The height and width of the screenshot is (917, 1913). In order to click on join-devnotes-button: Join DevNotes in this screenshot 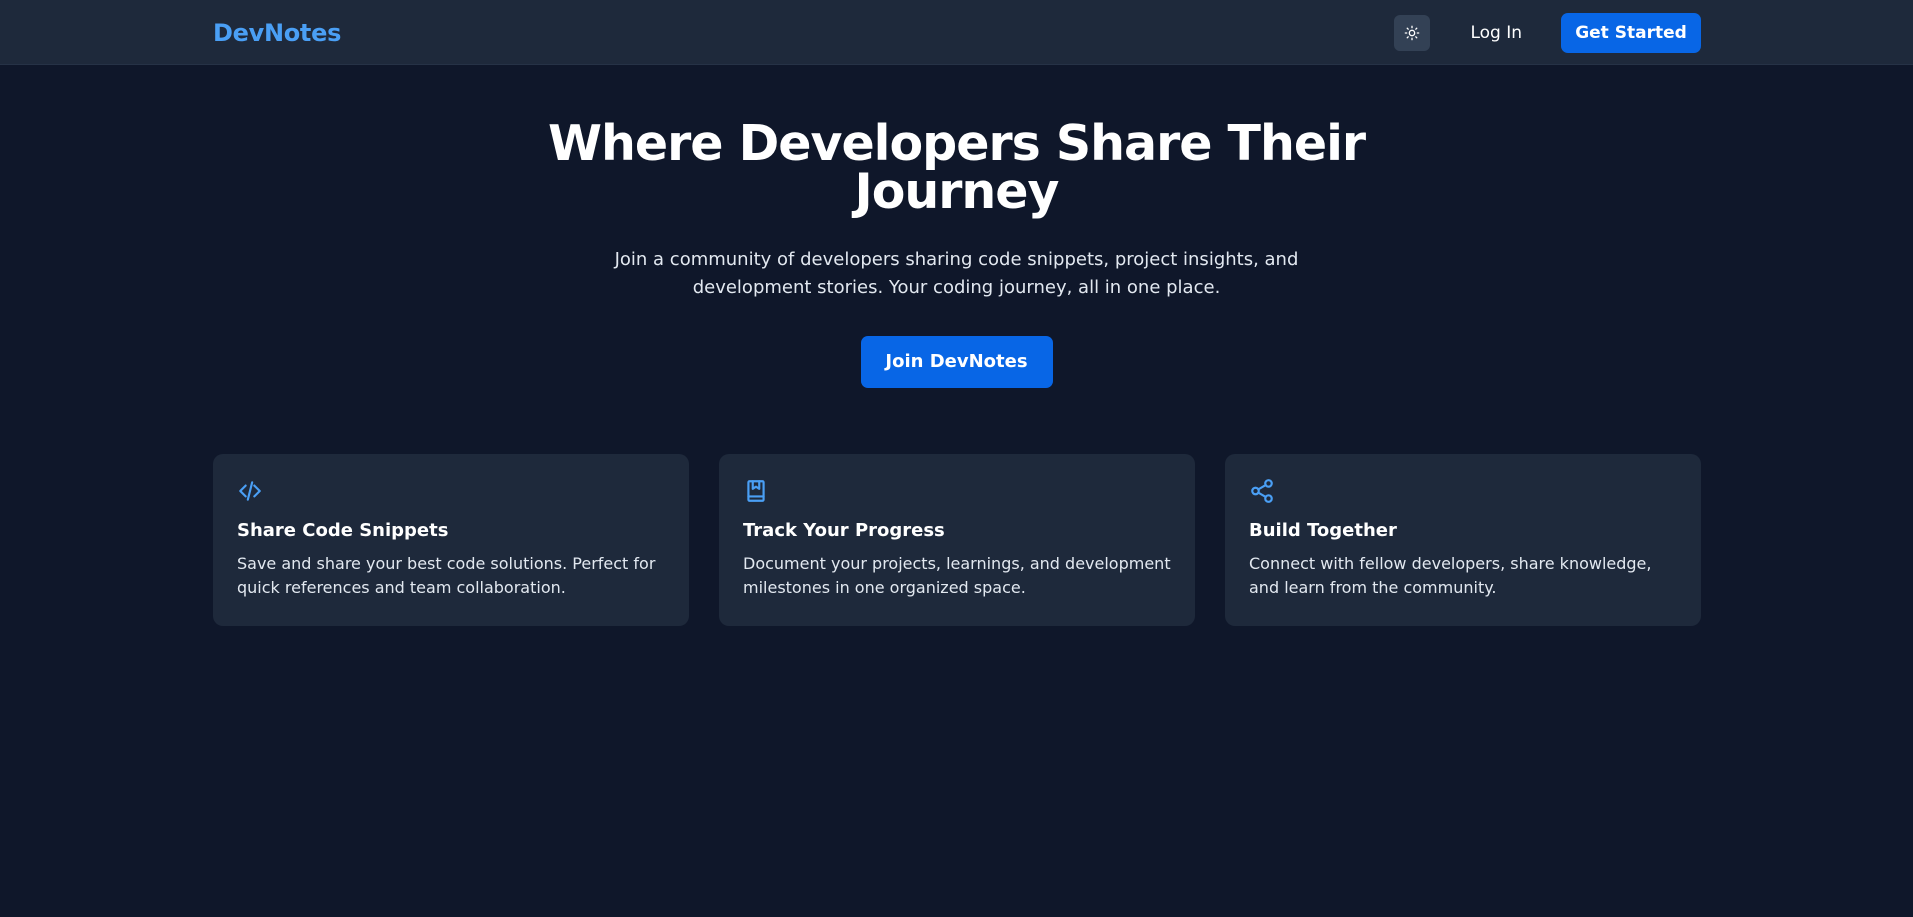, I will do `click(956, 362)`.